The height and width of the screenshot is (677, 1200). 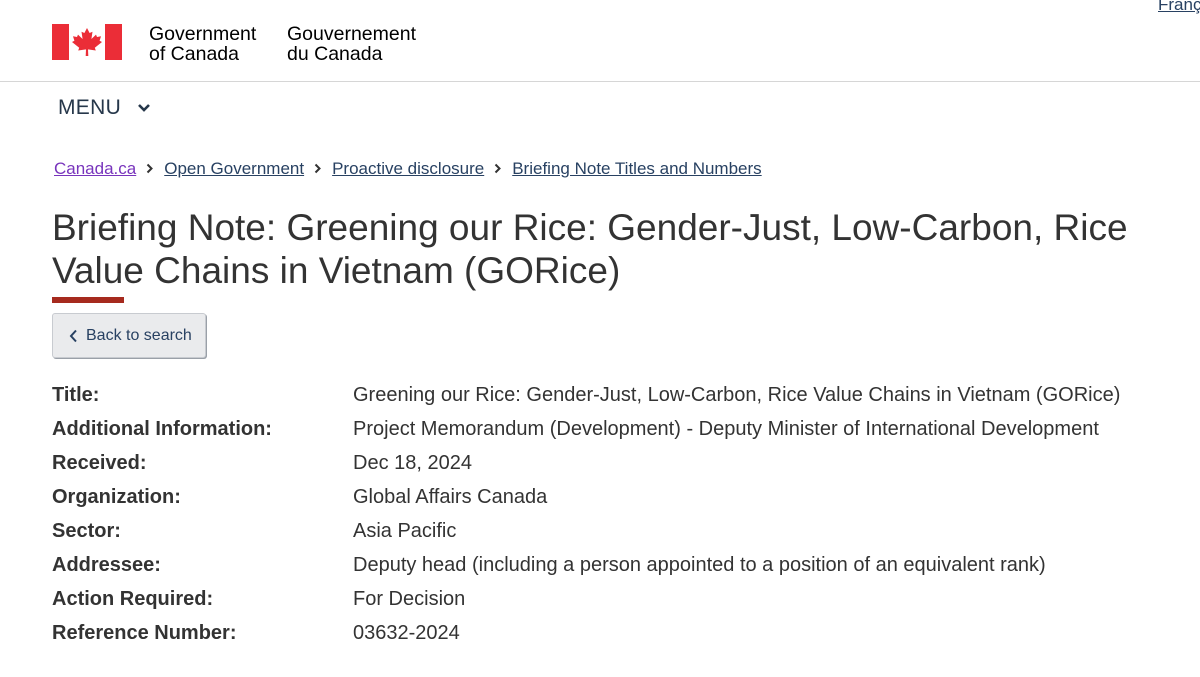 What do you see at coordinates (409, 598) in the screenshot?
I see `detail-value: For Decision` at bounding box center [409, 598].